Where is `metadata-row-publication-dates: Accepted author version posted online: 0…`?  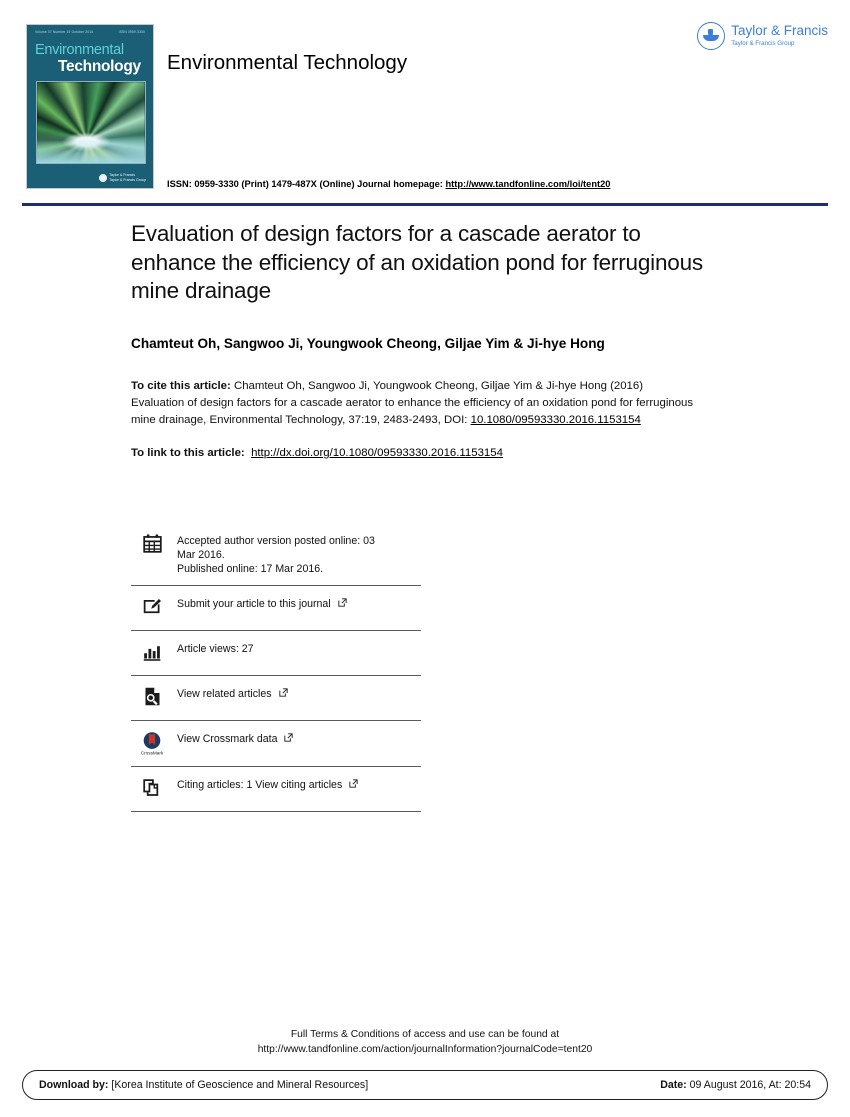
metadata-row-publication-dates: Accepted author version posted online: 0… is located at coordinates (276, 557).